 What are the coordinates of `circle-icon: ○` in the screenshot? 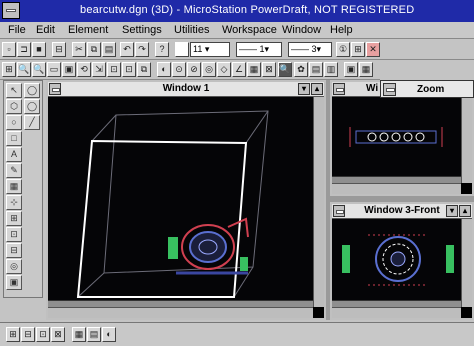 It's located at (14, 122).